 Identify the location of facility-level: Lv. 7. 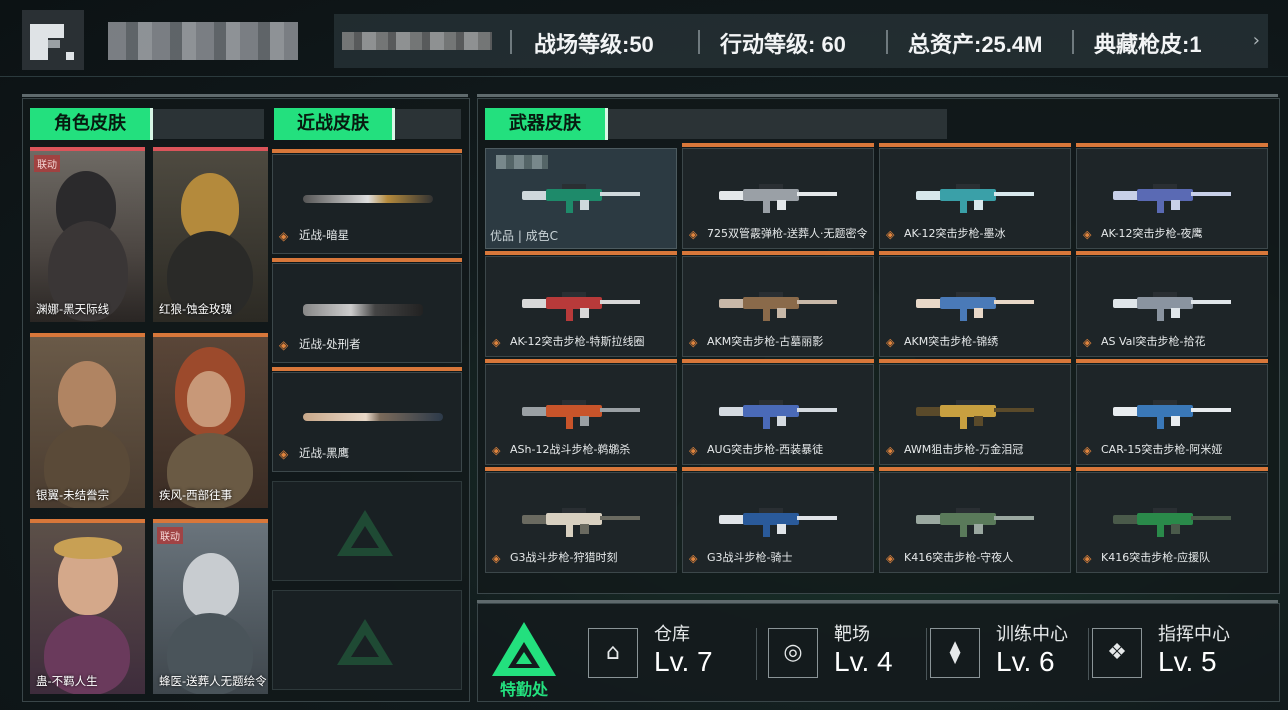
(683, 661).